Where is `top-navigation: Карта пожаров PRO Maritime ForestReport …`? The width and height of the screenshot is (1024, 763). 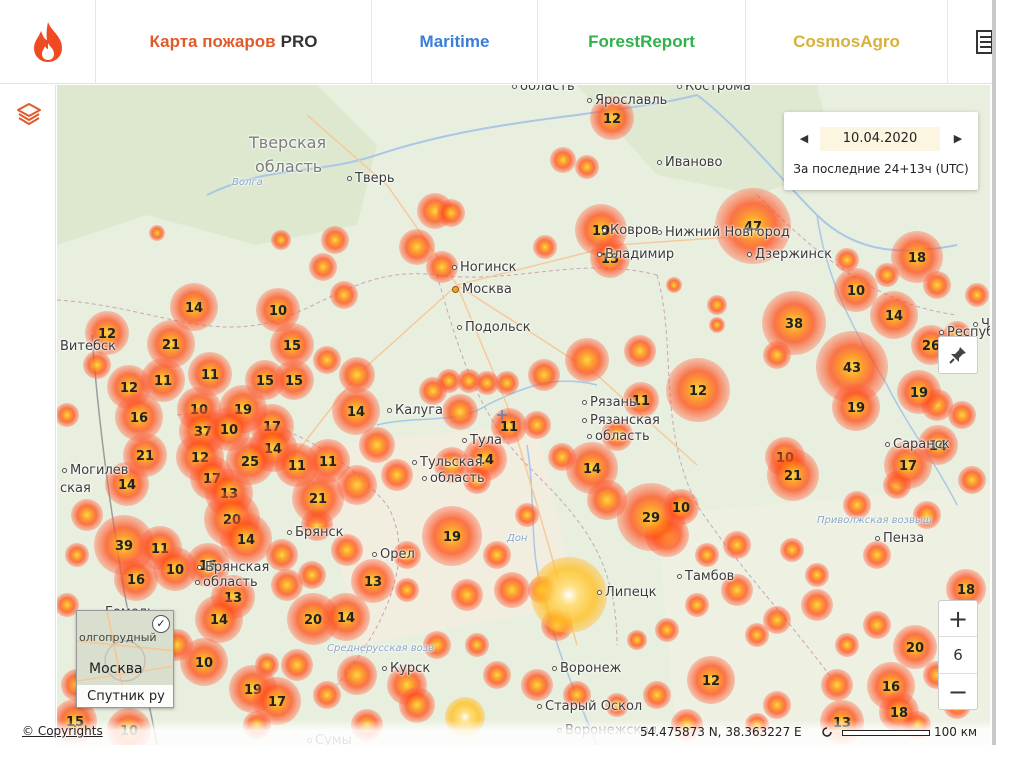
top-navigation: Карта пожаров PRO Maritime ForestReport … is located at coordinates (496, 42).